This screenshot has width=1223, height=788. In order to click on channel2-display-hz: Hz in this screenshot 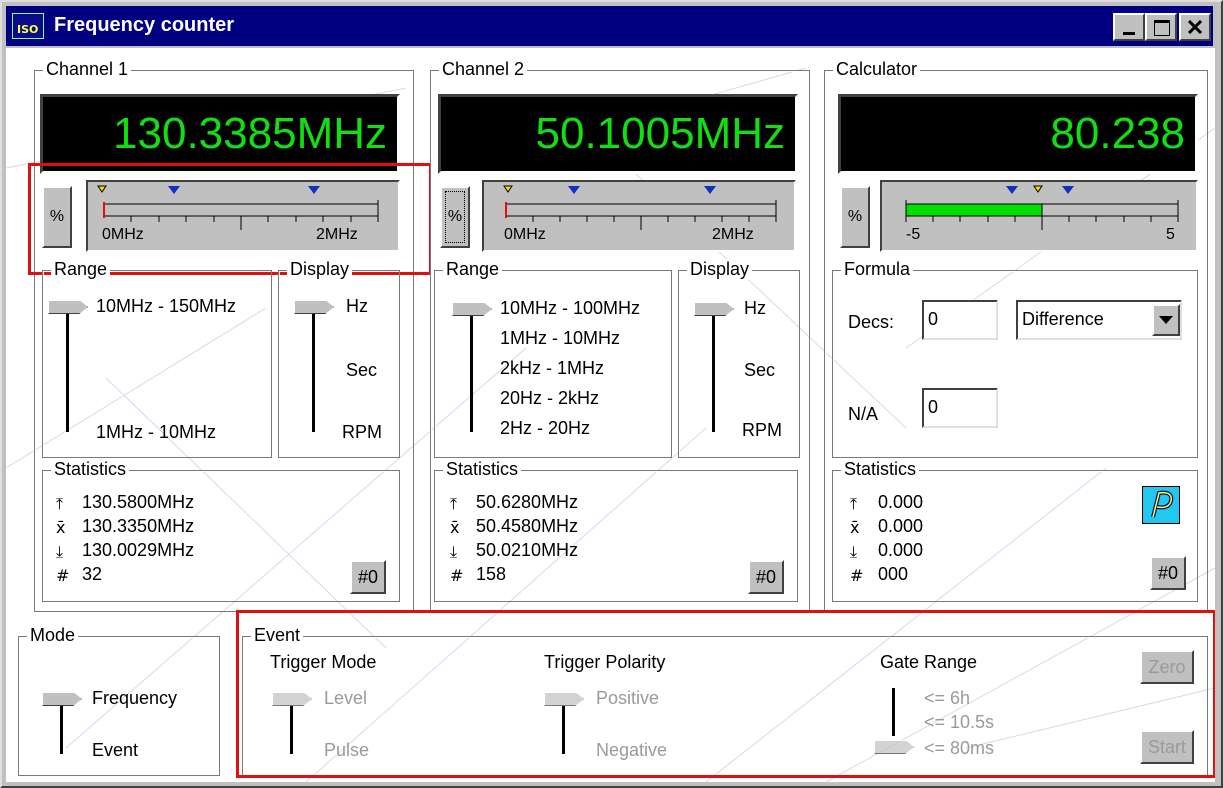, I will do `click(755, 308)`.